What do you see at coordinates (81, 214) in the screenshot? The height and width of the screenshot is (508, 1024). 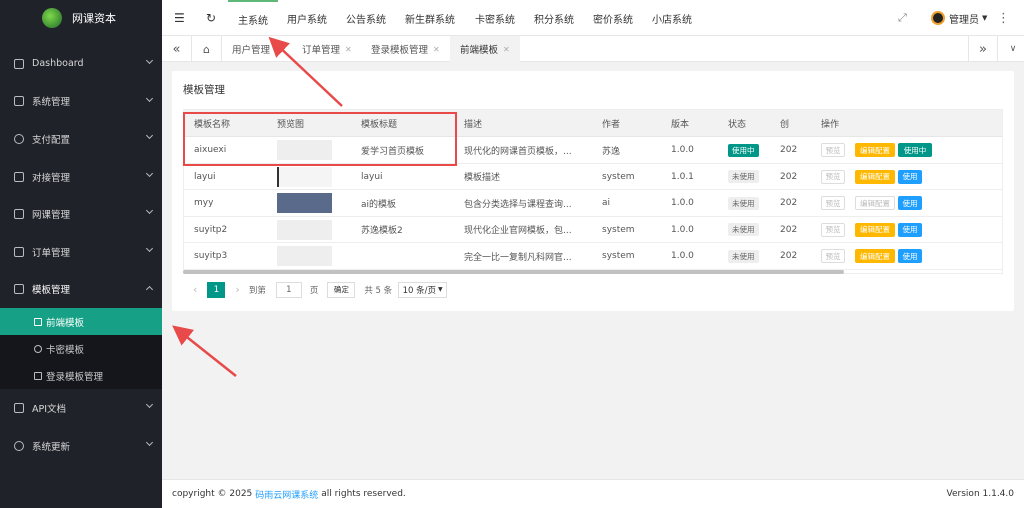 I see `sidebar-item-courses: 网课管理` at bounding box center [81, 214].